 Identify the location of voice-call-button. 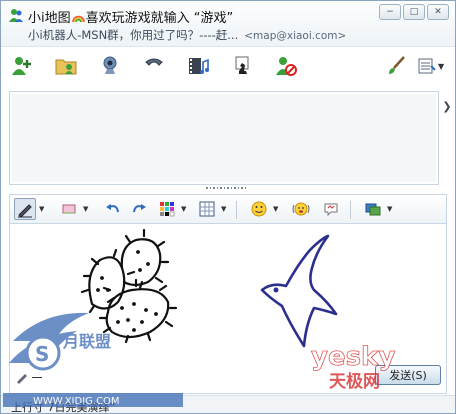
(154, 66).